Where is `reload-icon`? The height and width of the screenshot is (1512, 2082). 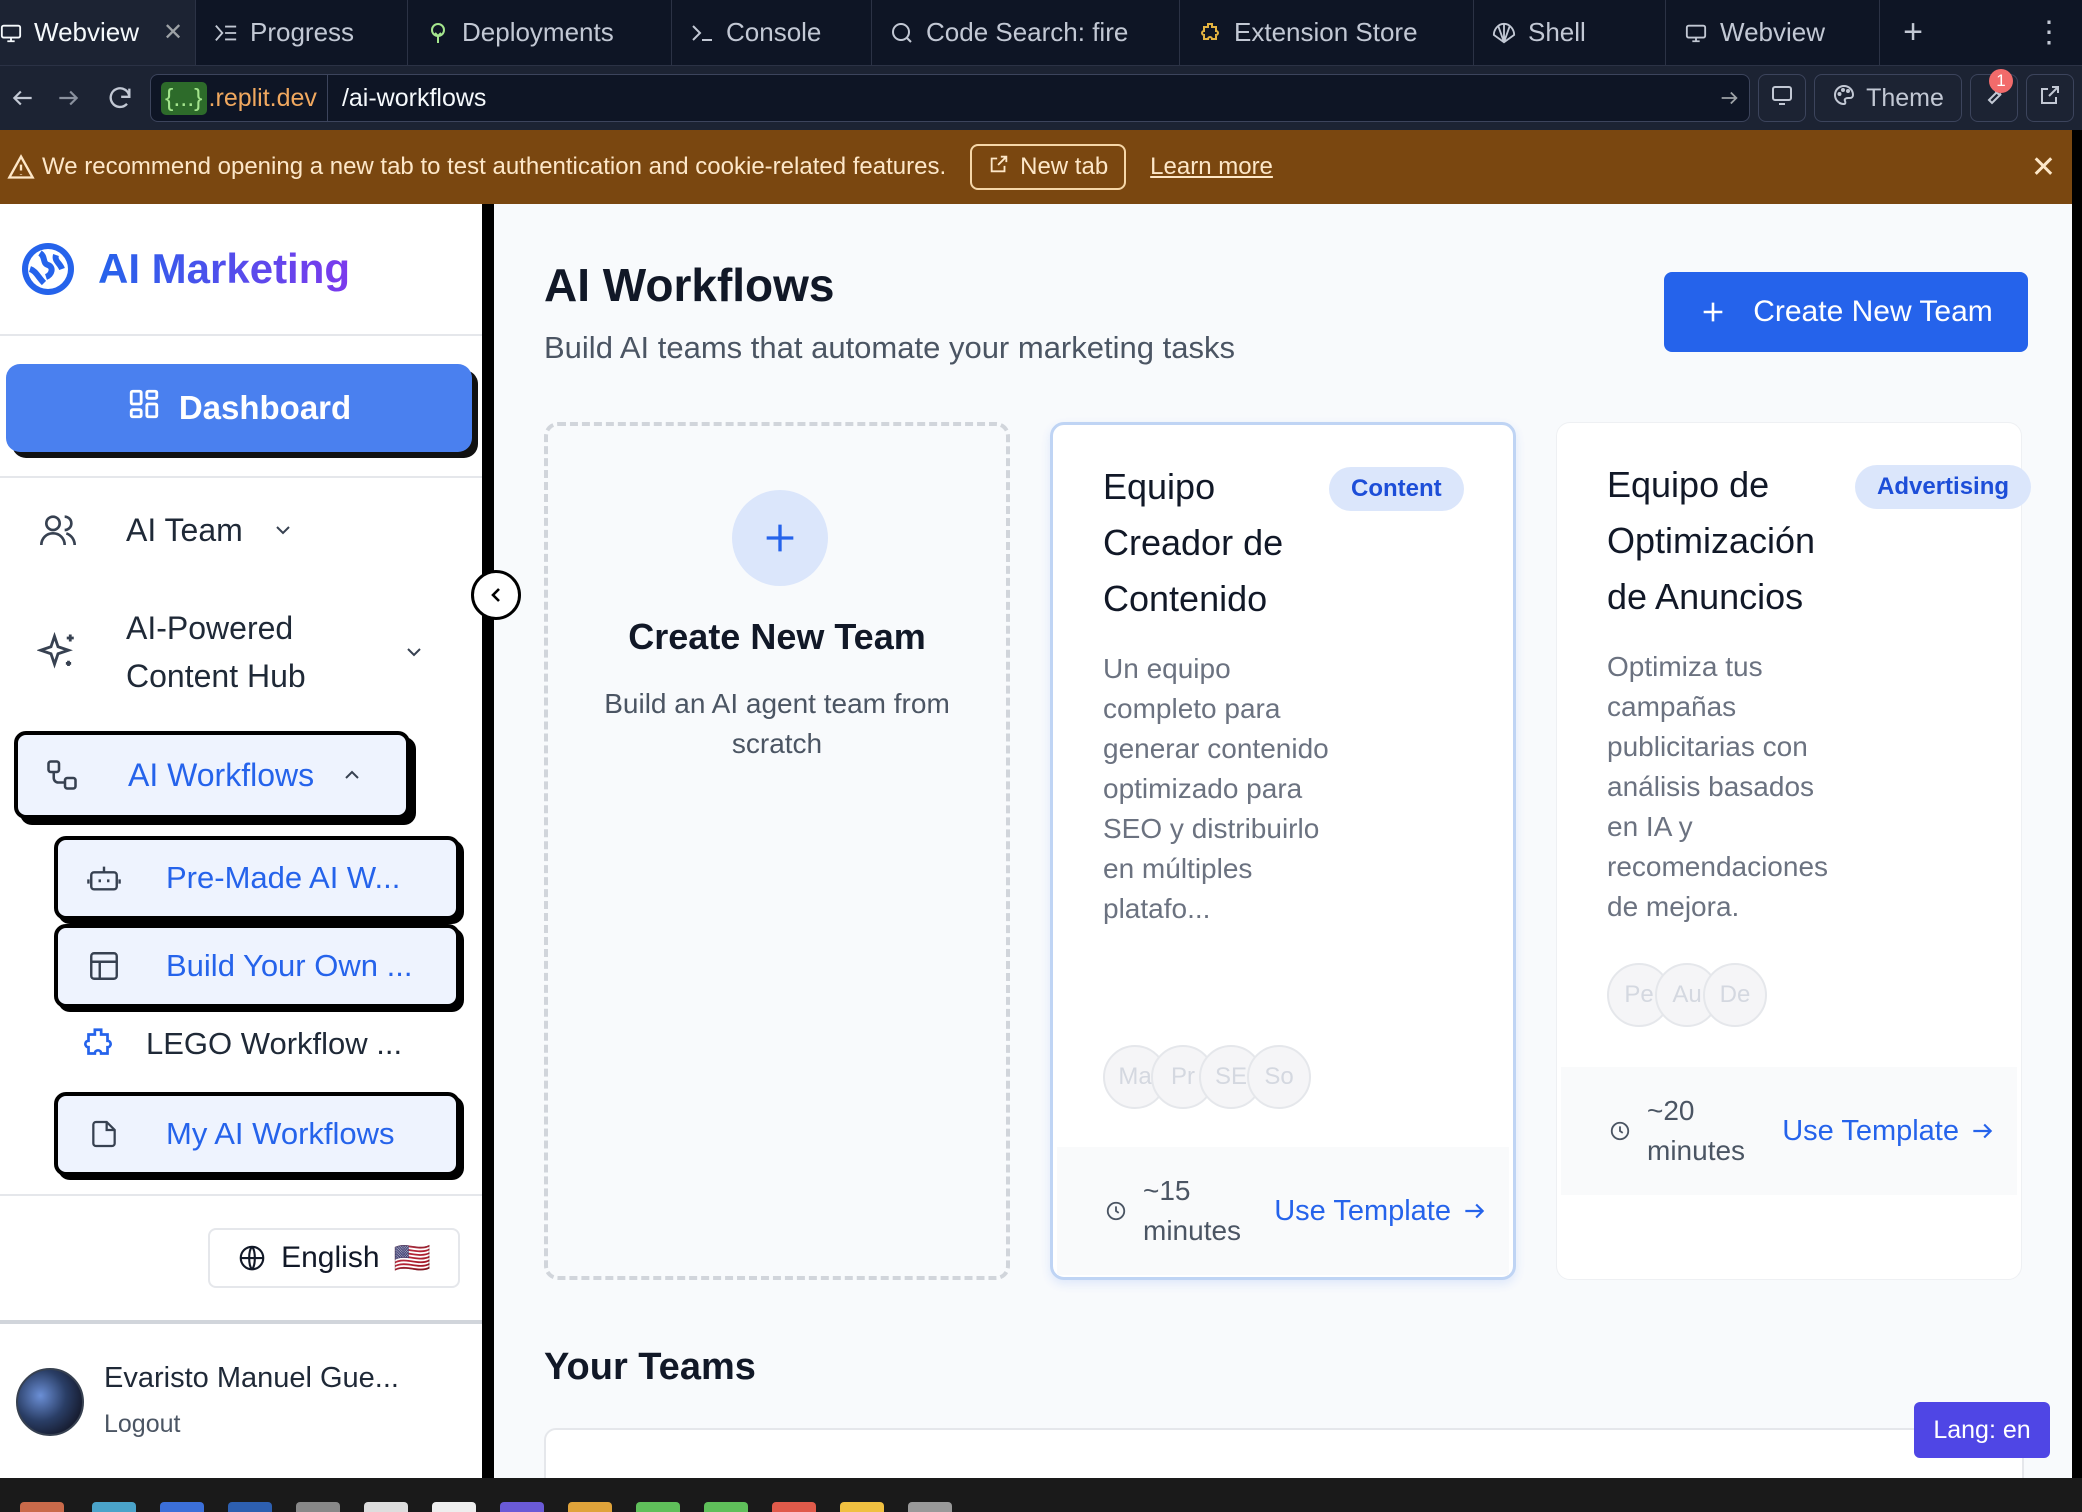 reload-icon is located at coordinates (120, 98).